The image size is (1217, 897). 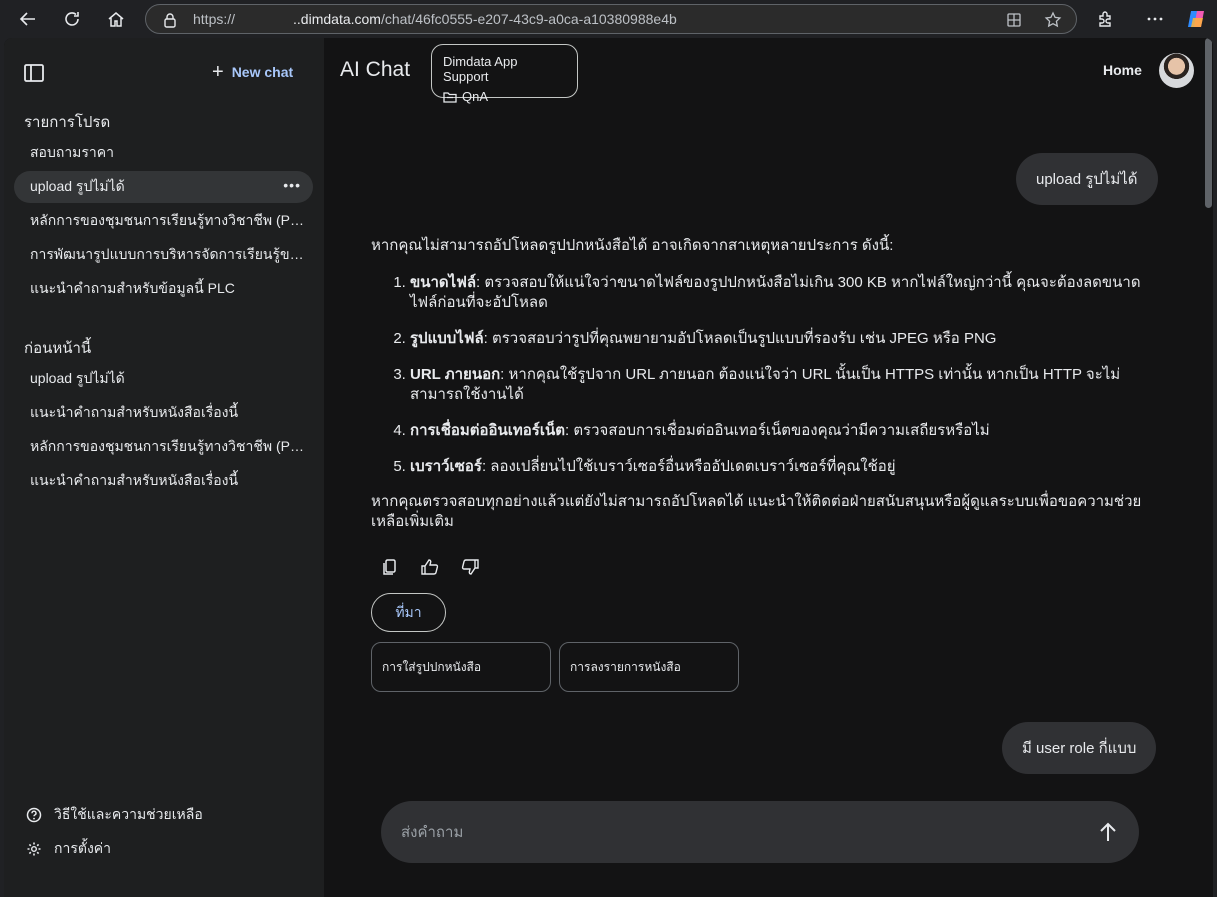 I want to click on more-options-icon: •••, so click(x=292, y=185).